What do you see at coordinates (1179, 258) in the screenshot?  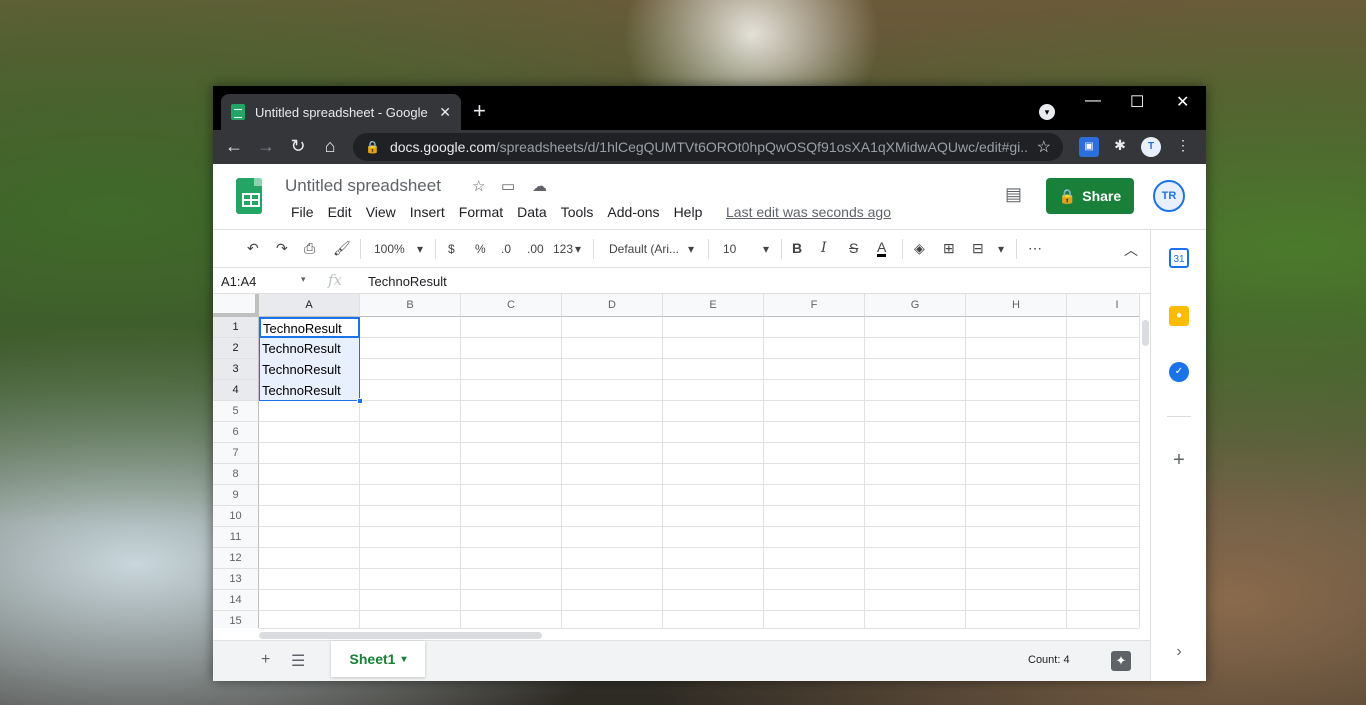 I see `calendar-icon: 31` at bounding box center [1179, 258].